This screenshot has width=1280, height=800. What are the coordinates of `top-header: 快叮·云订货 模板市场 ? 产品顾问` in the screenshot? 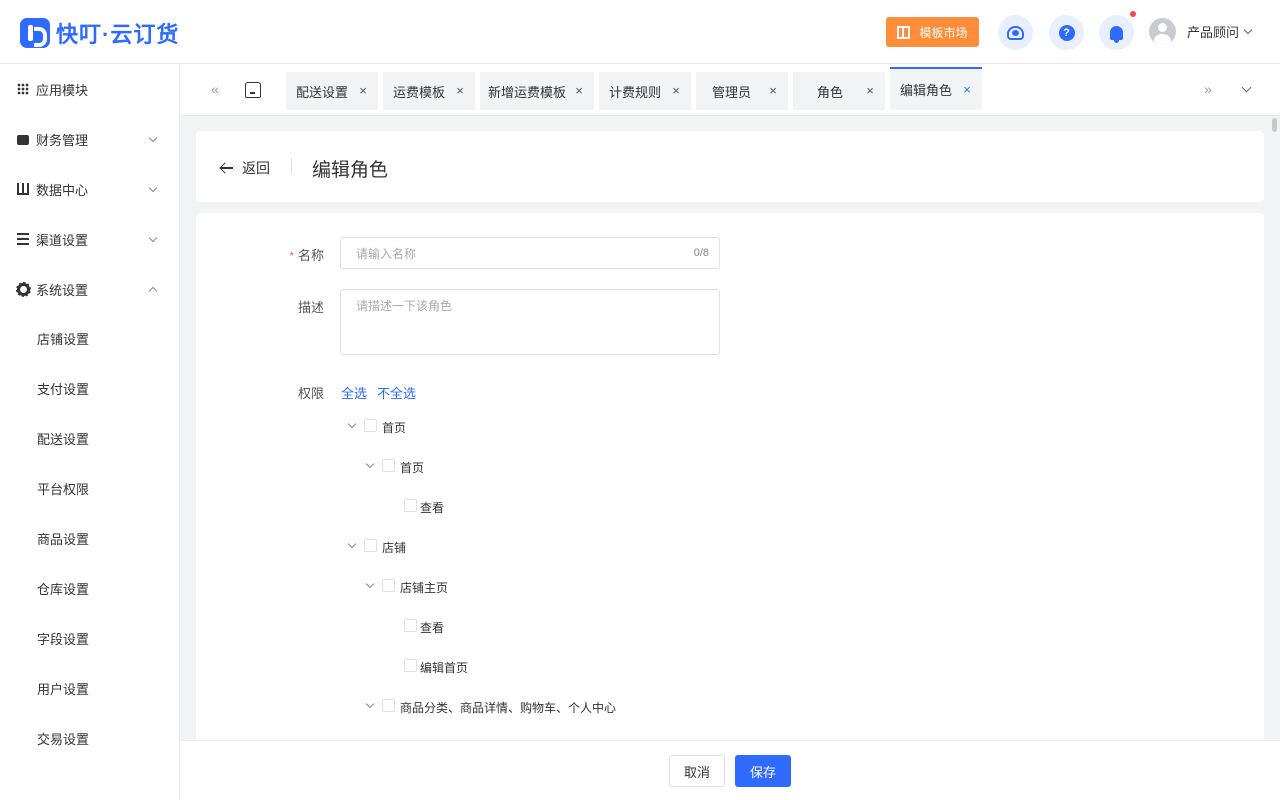 It's located at (640, 32).